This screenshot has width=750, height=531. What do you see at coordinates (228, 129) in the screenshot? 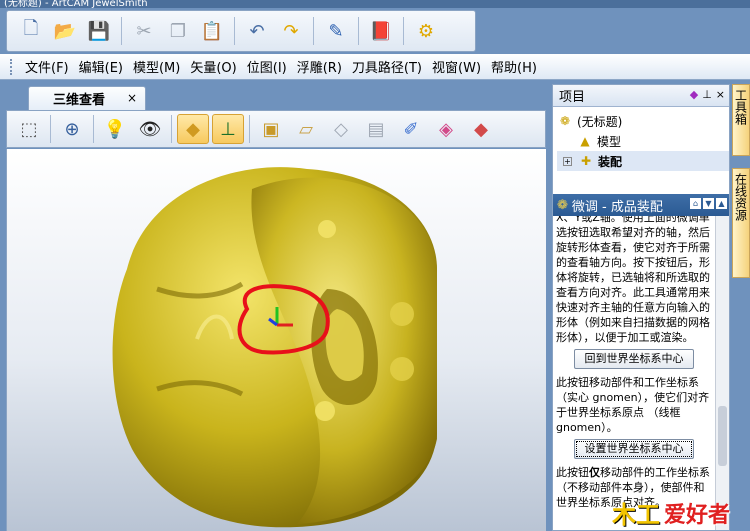
I see `axes-icon: ⊥` at bounding box center [228, 129].